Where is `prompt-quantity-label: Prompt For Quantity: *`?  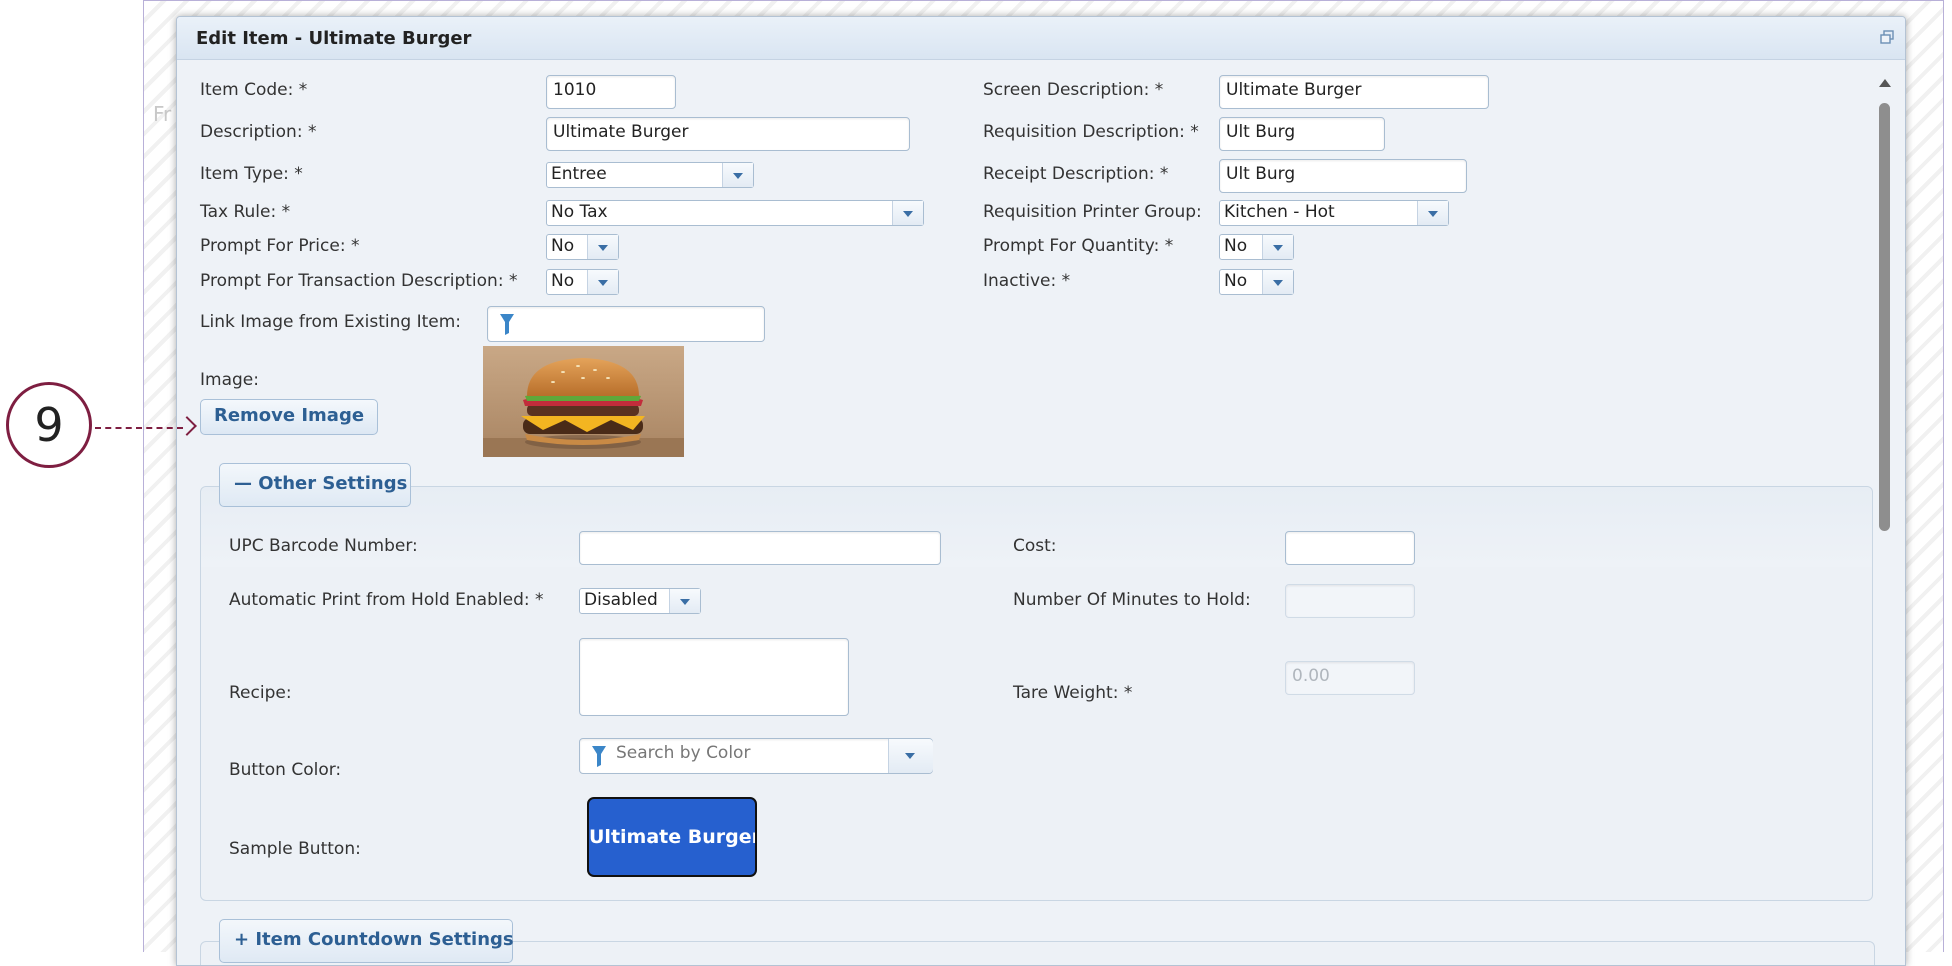
prompt-quantity-label: Prompt For Quantity: * is located at coordinates (1078, 246).